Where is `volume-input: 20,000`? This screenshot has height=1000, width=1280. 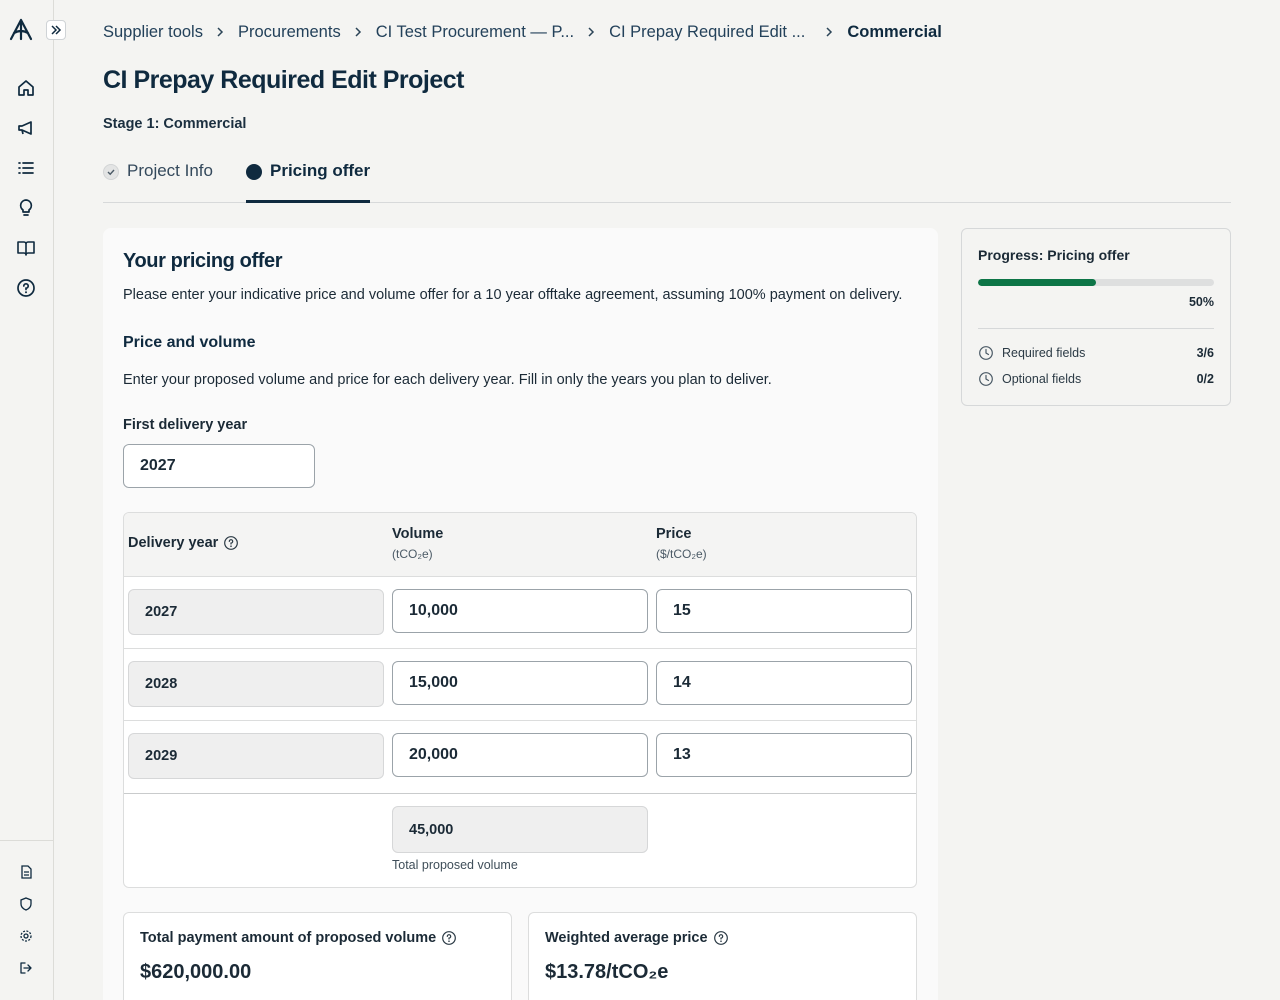 volume-input: 20,000 is located at coordinates (520, 755).